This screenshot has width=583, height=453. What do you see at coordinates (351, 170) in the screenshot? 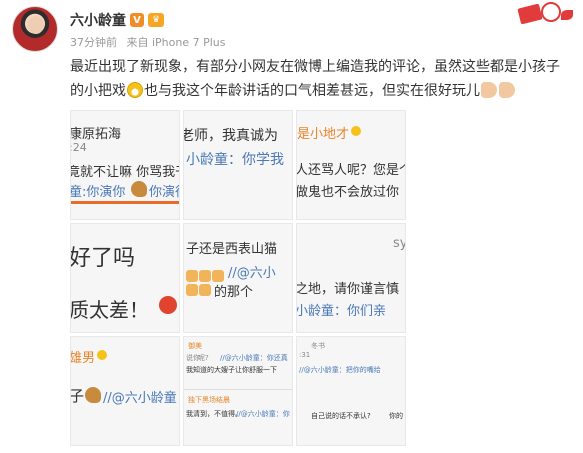
I see `image-text: 人还骂人呢？您是个` at bounding box center [351, 170].